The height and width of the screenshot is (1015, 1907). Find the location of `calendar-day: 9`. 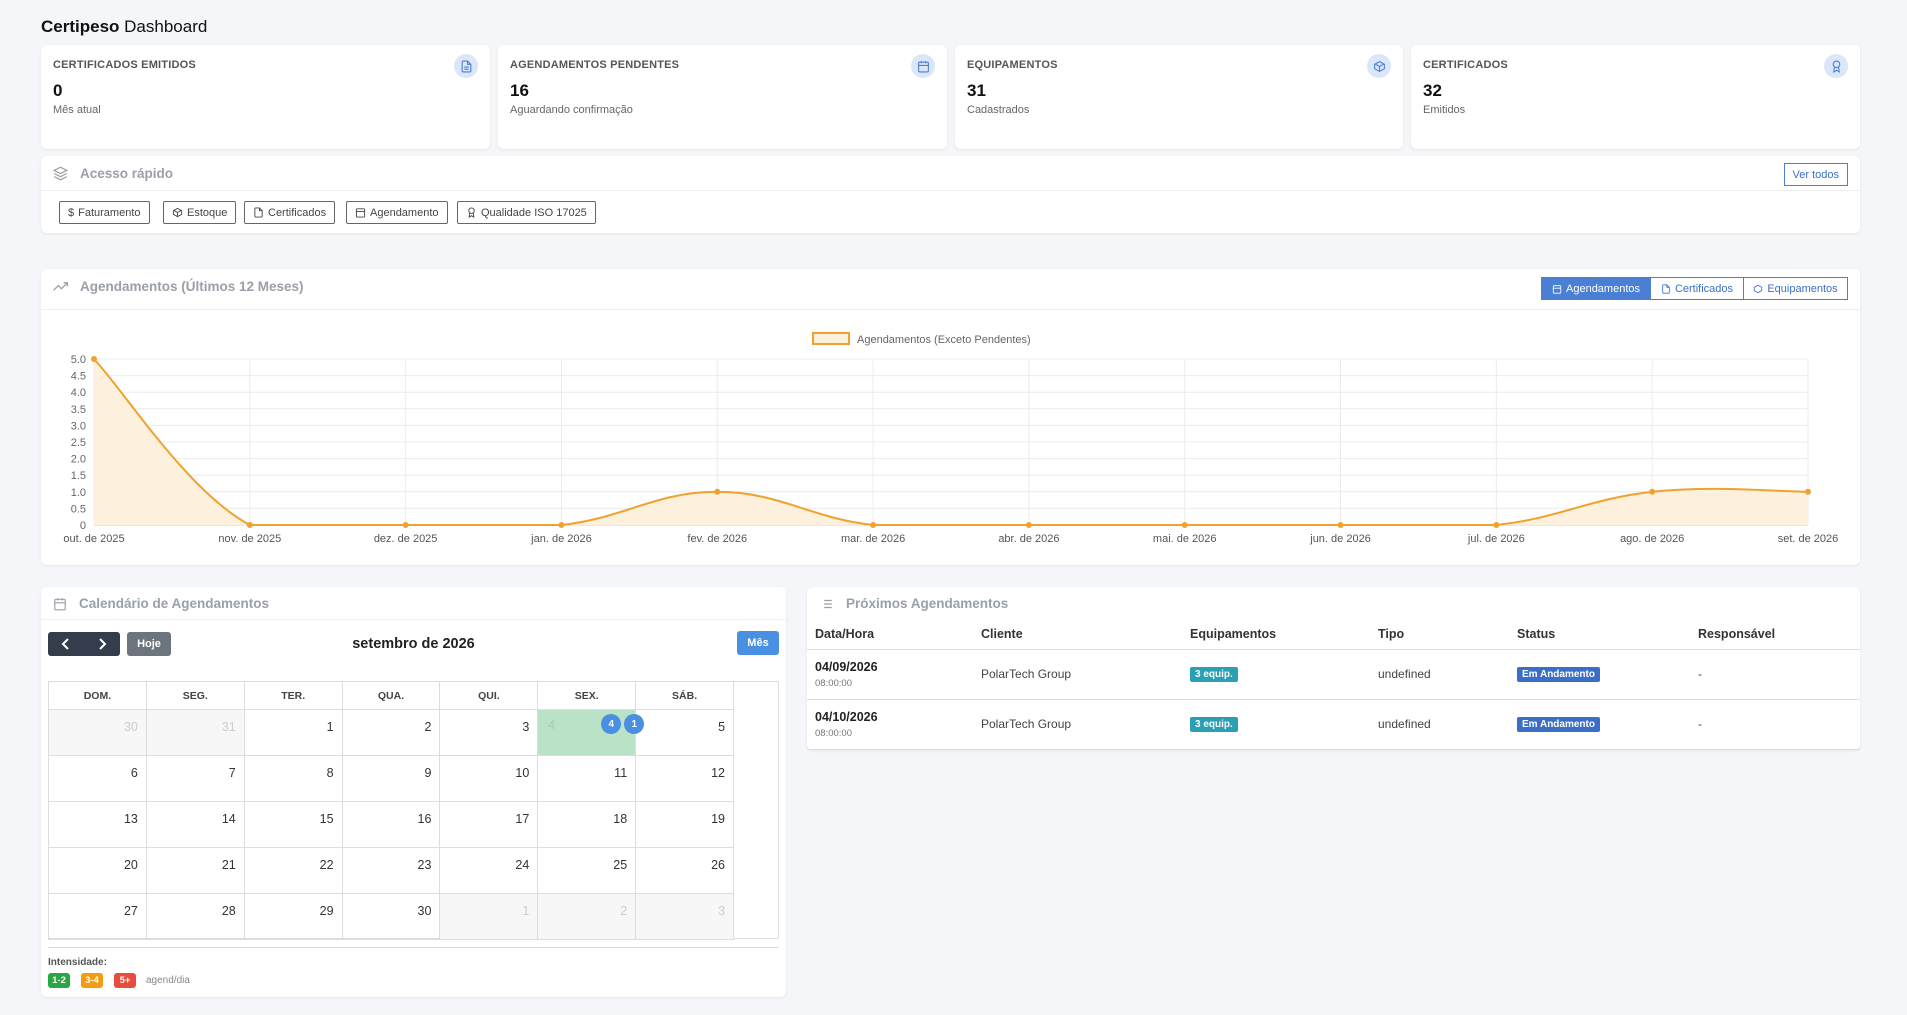

calendar-day: 9 is located at coordinates (391, 779).